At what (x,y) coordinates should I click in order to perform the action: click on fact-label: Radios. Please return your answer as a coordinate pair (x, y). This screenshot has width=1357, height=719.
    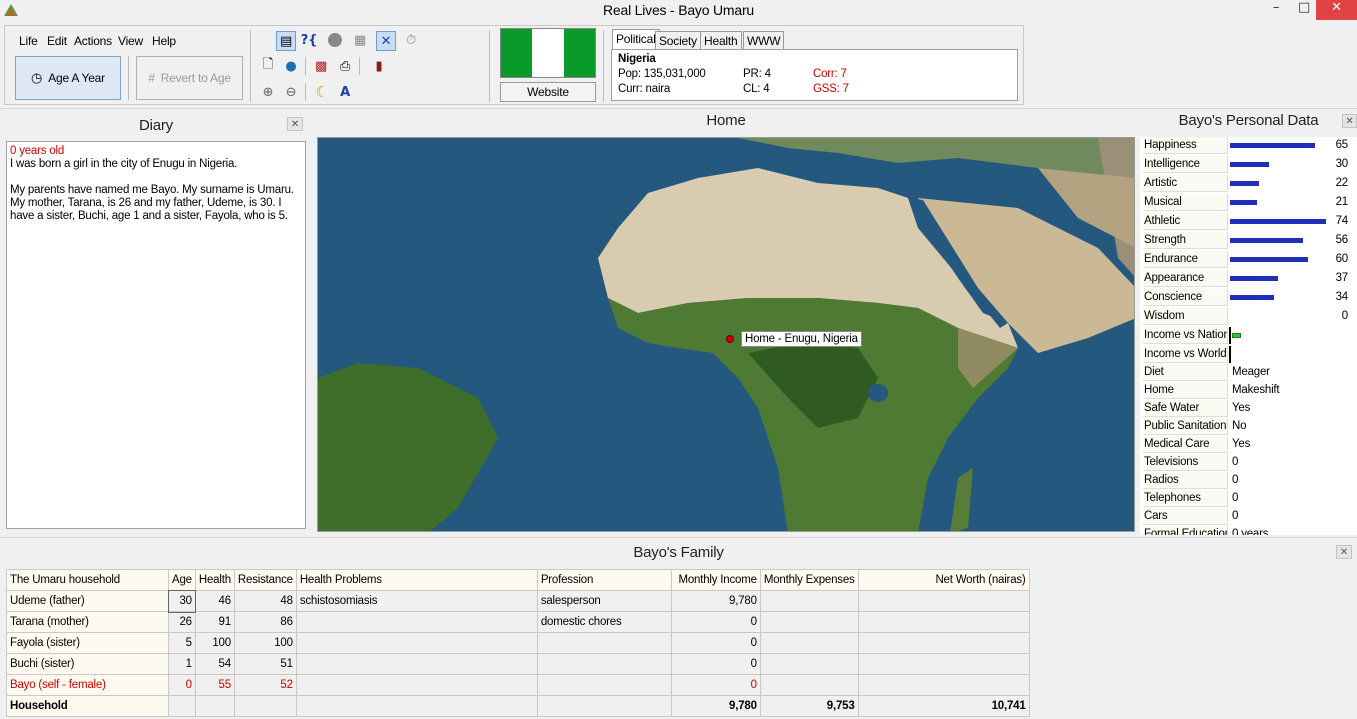
    Looking at the image, I should click on (1185, 480).